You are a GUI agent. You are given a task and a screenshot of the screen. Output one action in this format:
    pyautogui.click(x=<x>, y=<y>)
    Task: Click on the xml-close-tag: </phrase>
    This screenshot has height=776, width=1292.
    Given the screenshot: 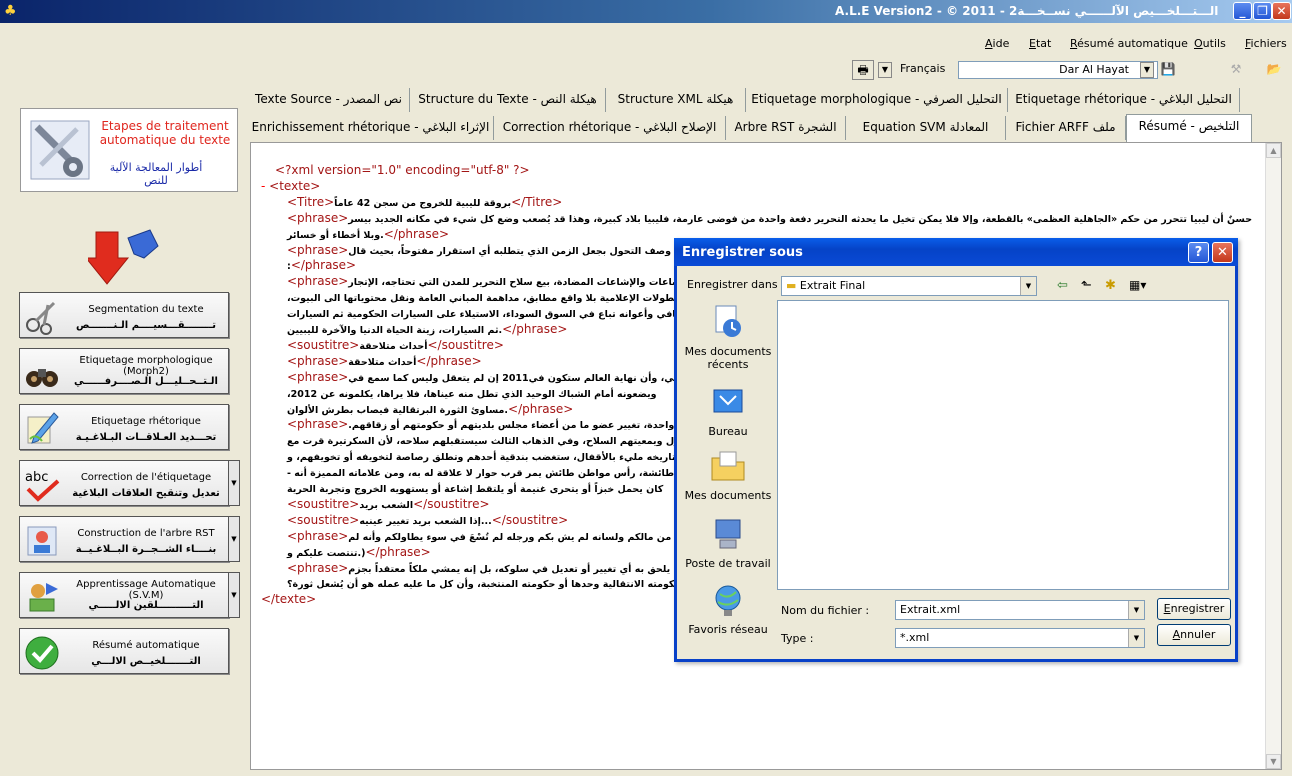 What is the action you would take?
    pyautogui.click(x=398, y=551)
    